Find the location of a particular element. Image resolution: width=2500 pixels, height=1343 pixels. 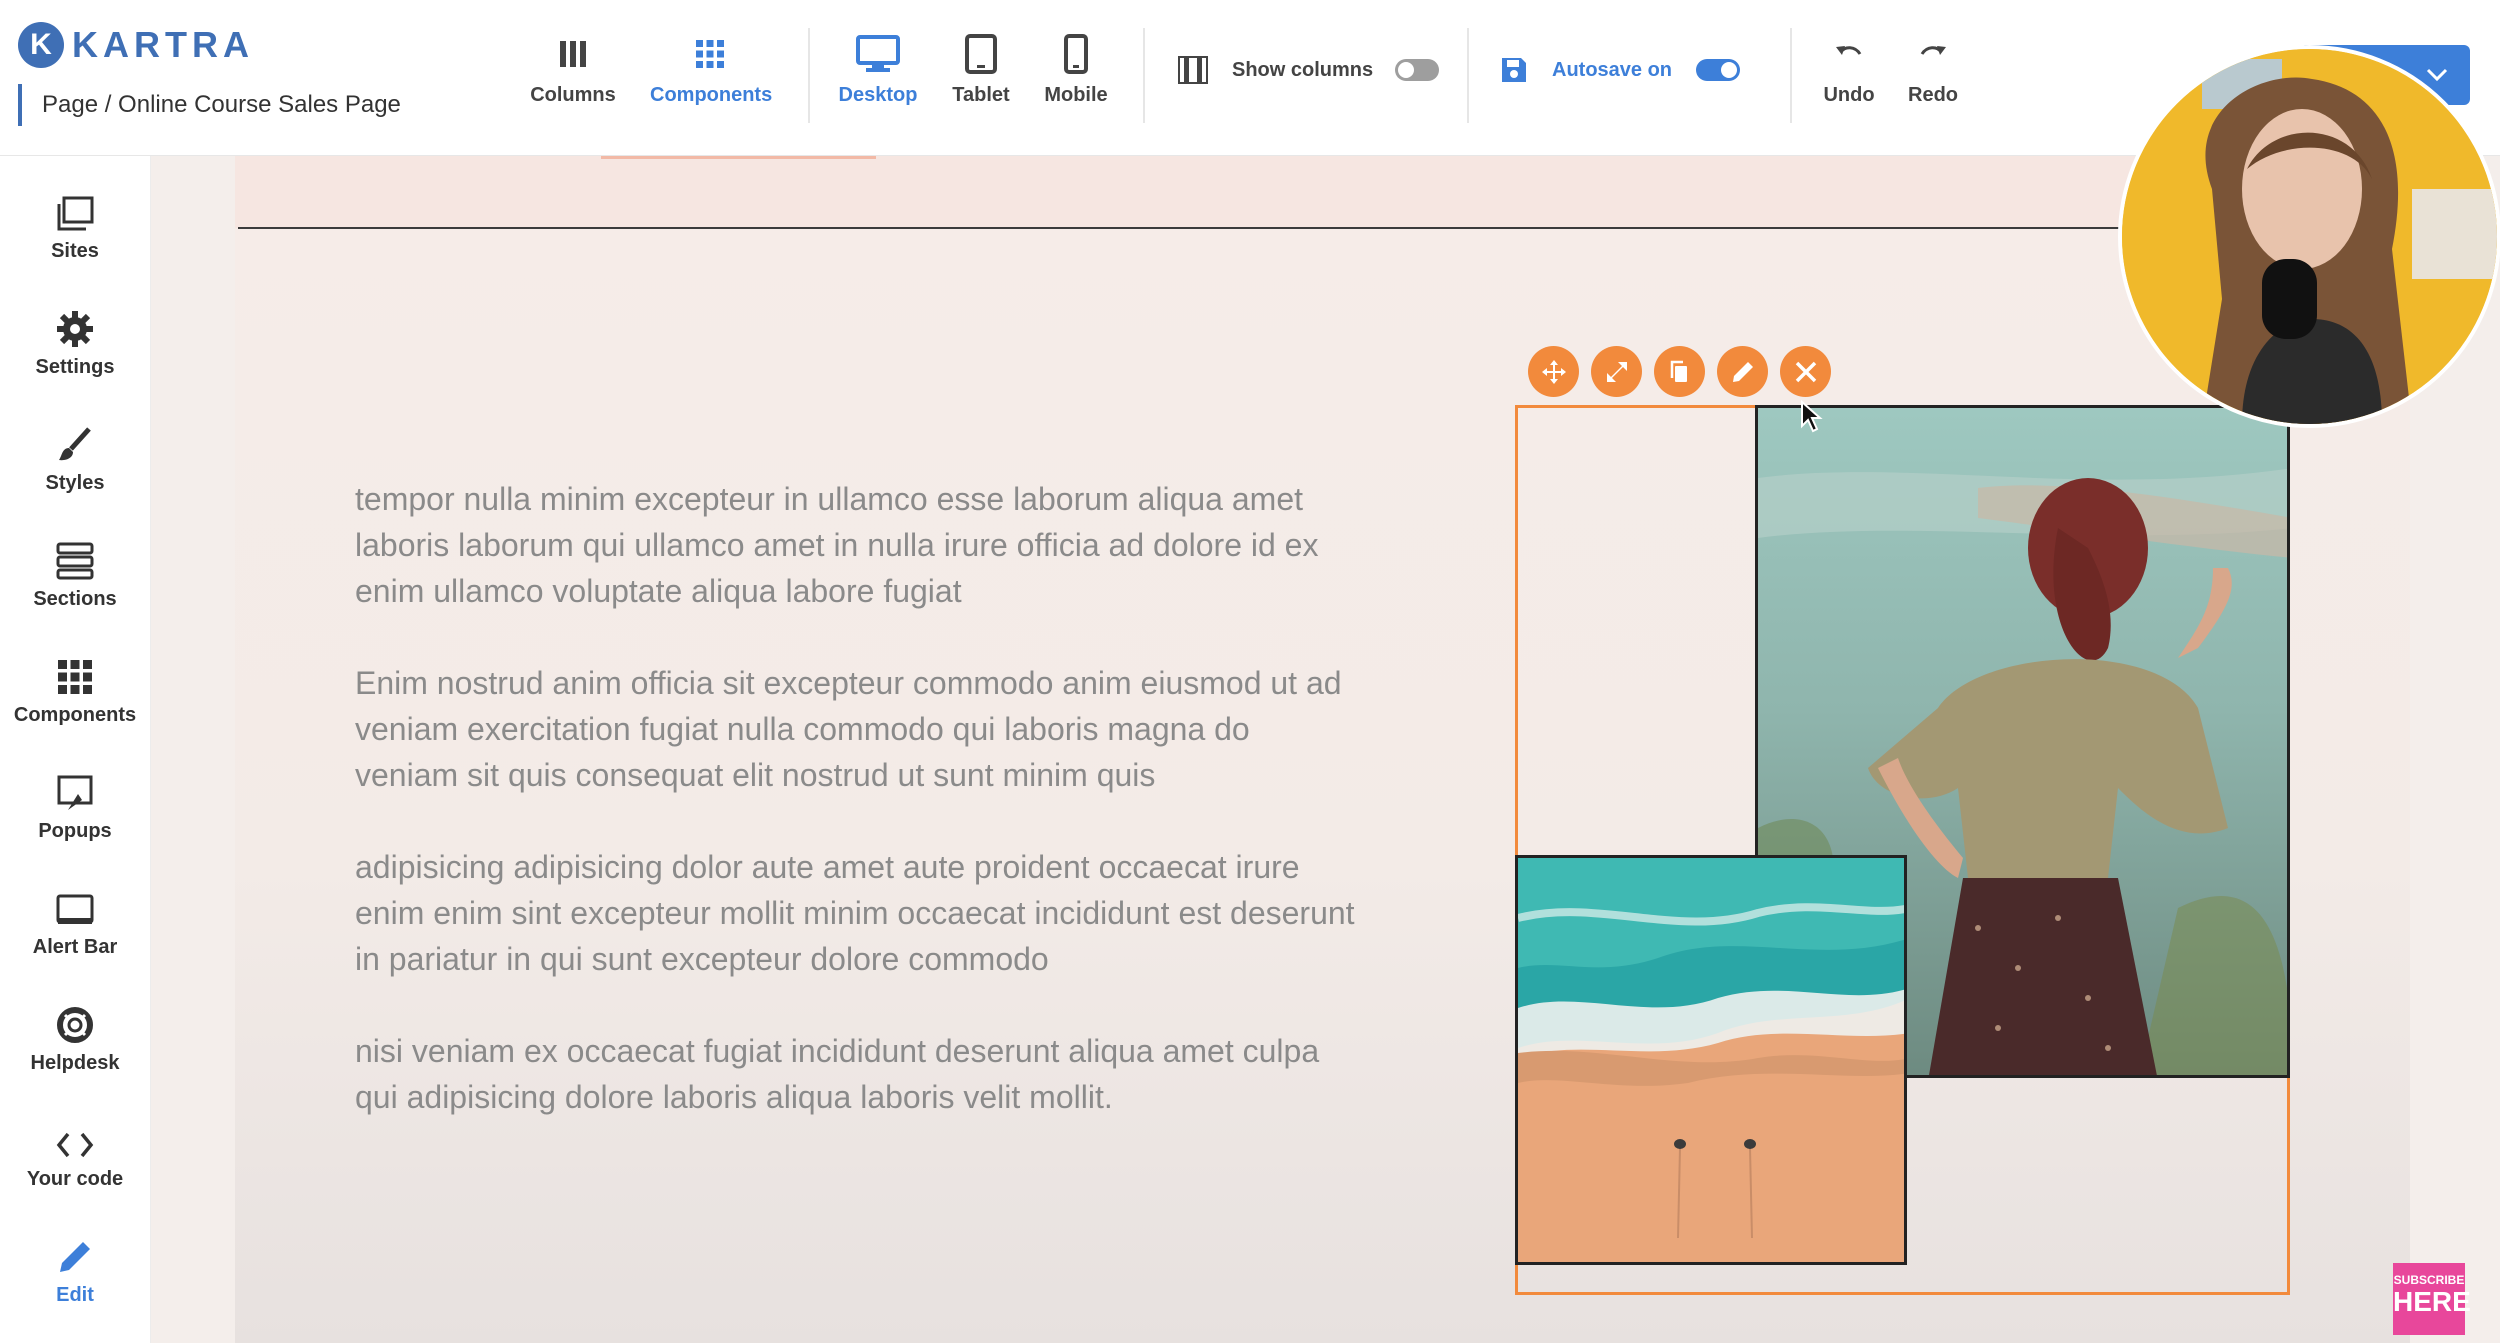

sidebar-item-label: Popups is located at coordinates (75, 831).